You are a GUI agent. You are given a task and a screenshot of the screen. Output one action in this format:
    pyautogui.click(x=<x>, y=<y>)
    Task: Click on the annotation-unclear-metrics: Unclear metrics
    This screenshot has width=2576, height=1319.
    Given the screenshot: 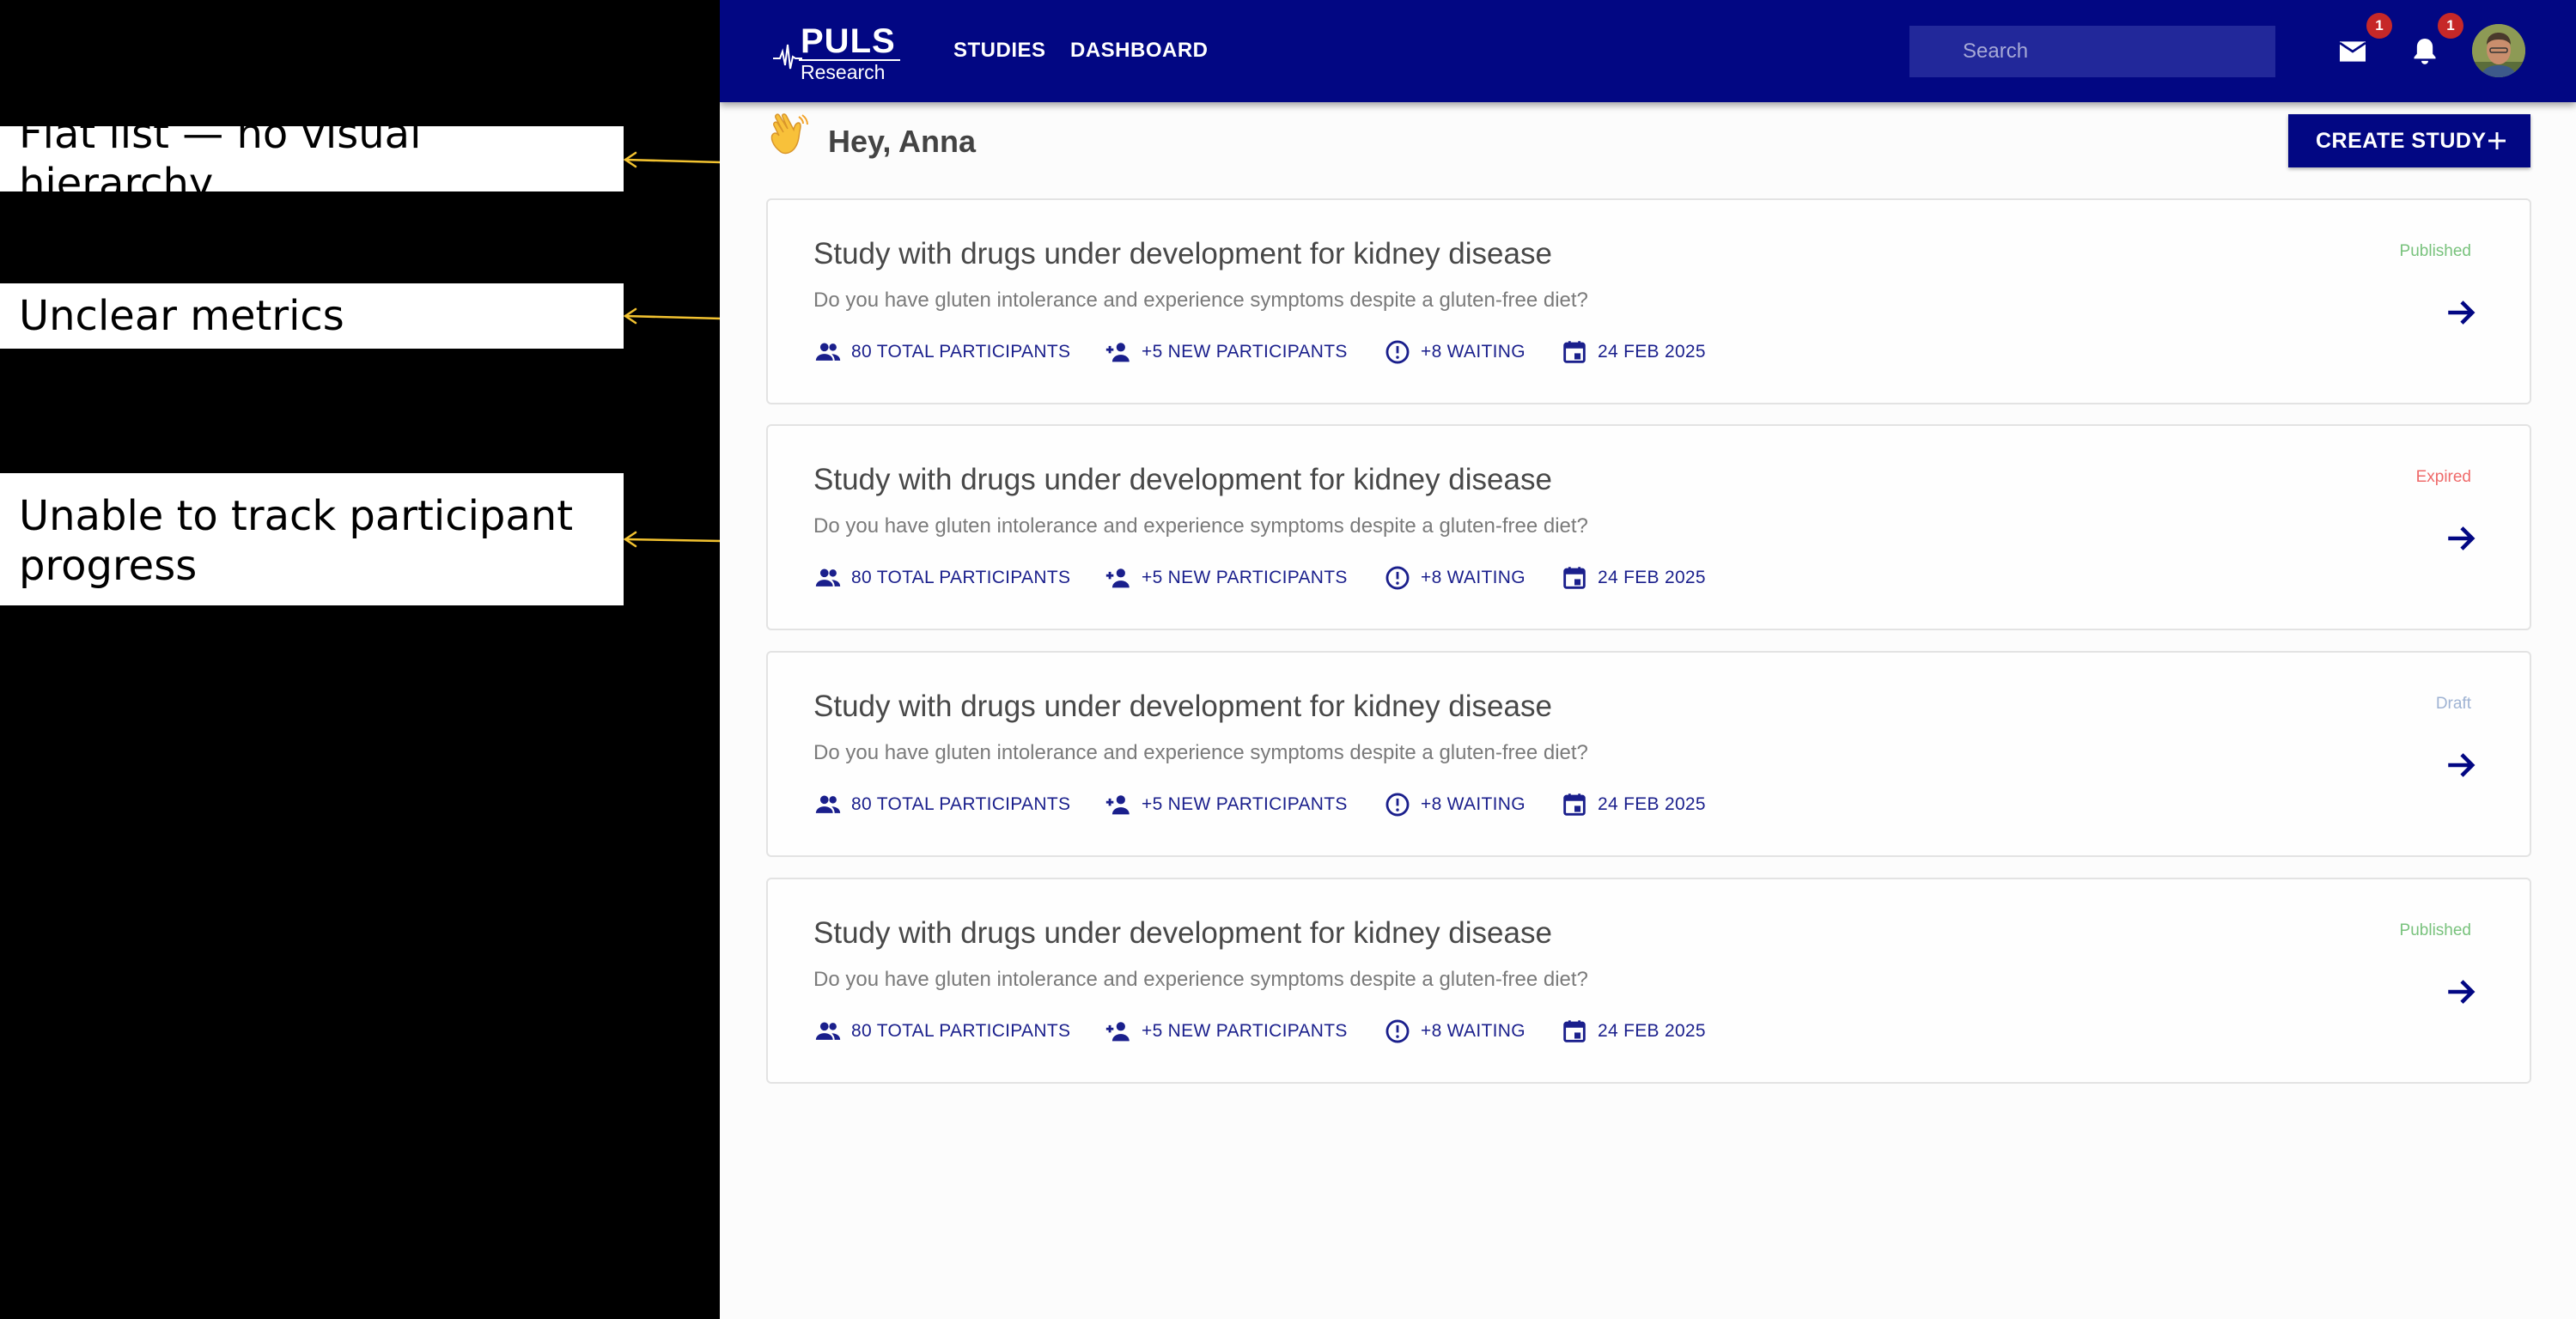 What is the action you would take?
    pyautogui.click(x=312, y=316)
    